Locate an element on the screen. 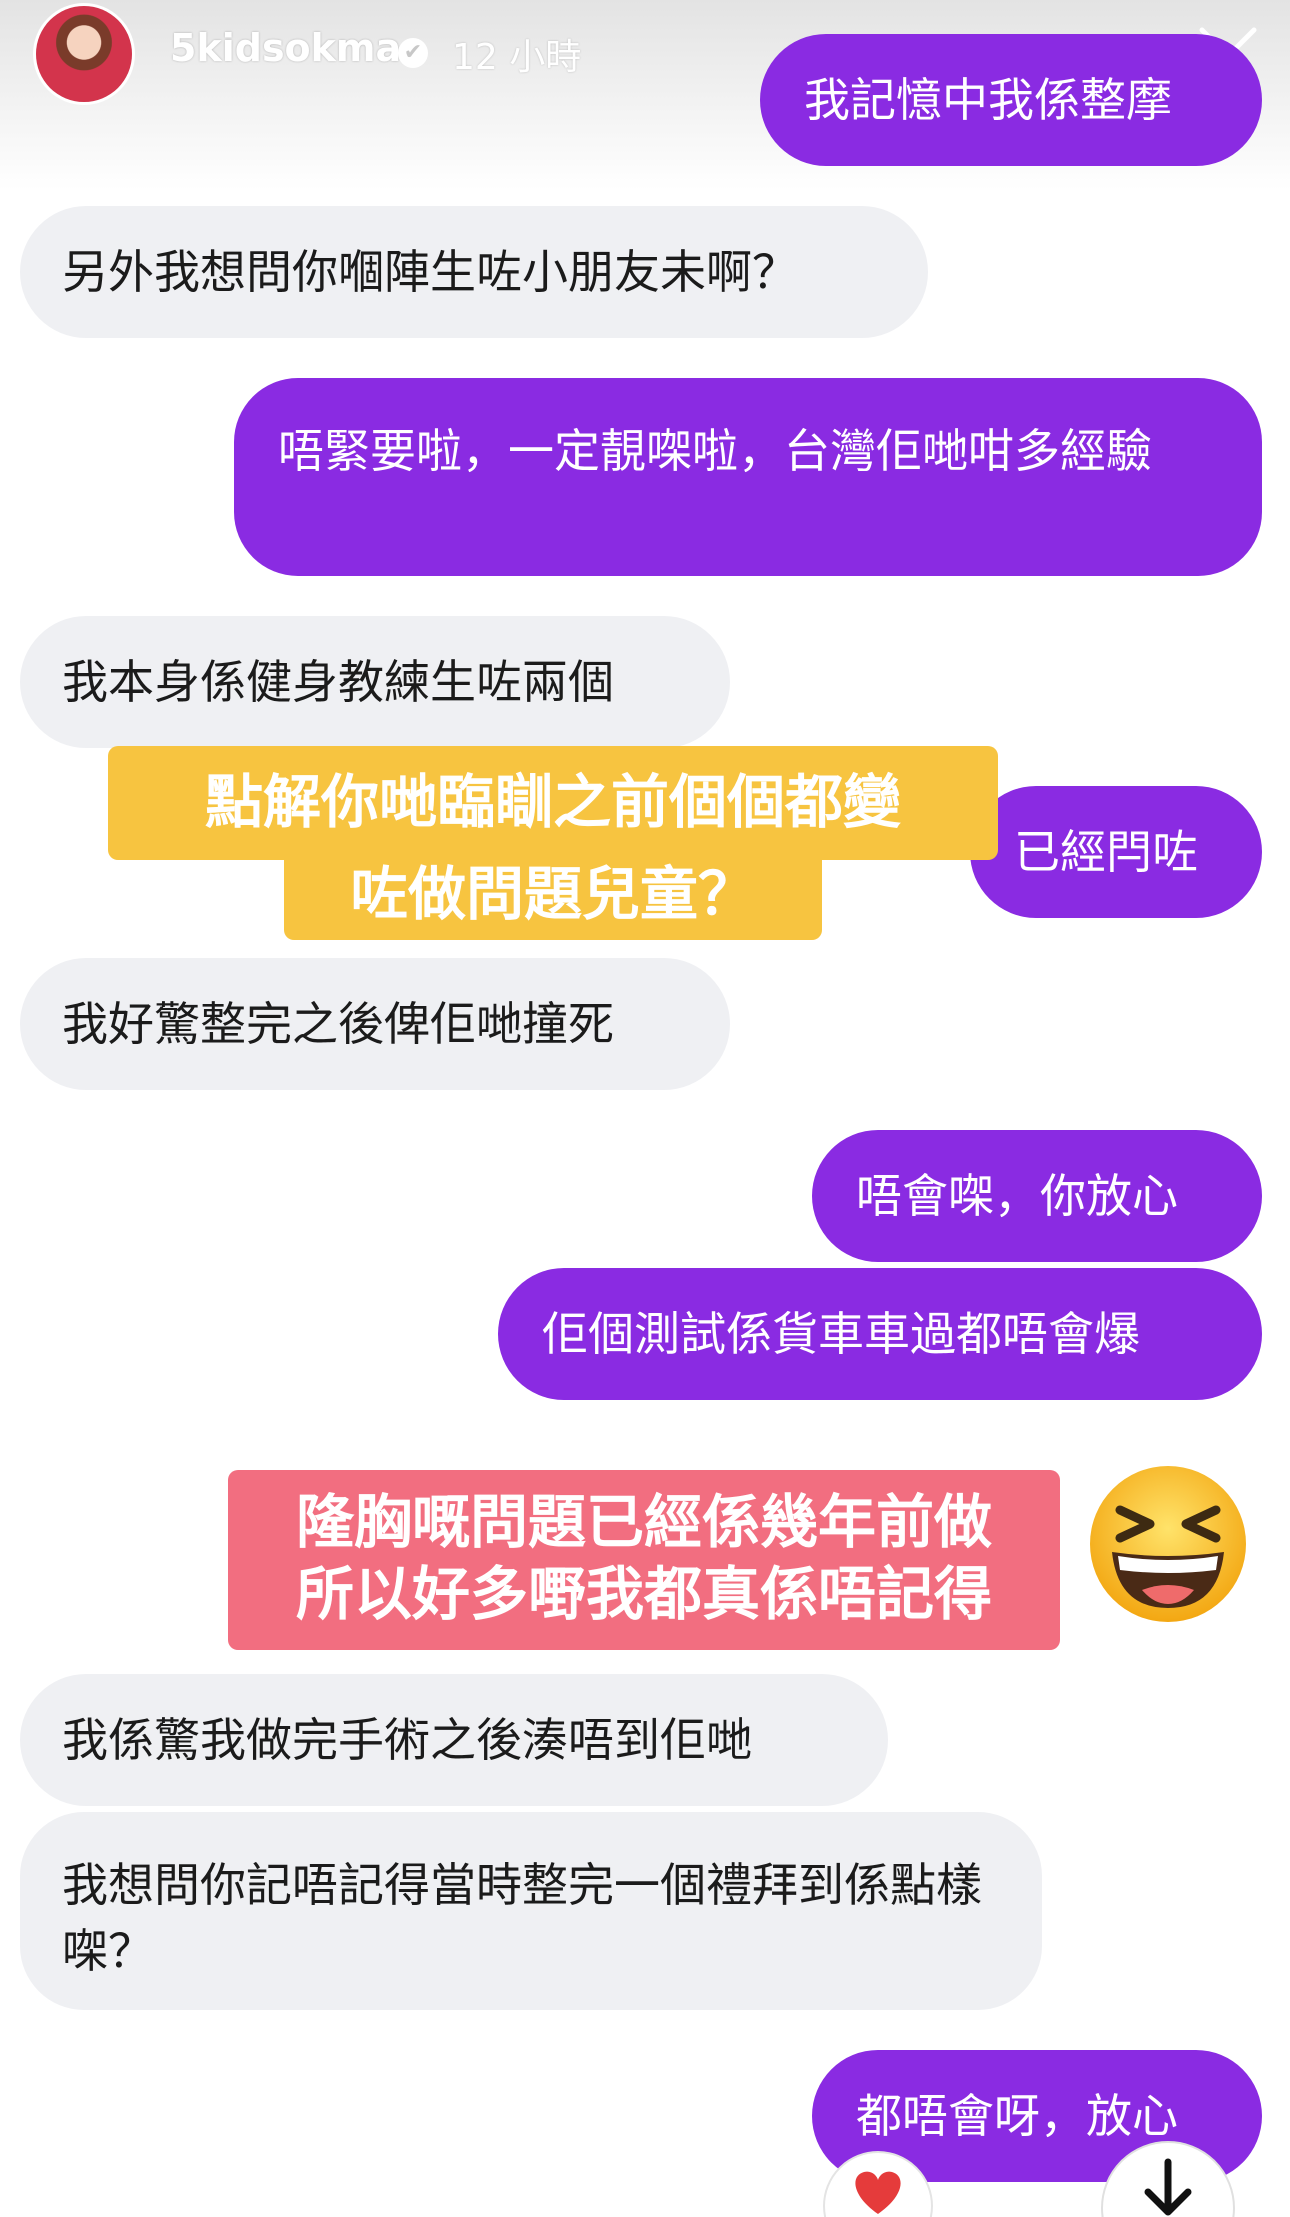 Image resolution: width=1290 pixels, height=2217 pixels. chat-bubble-incoming: 我好驚整完之後俾佢哋撞死 is located at coordinates (375, 1024).